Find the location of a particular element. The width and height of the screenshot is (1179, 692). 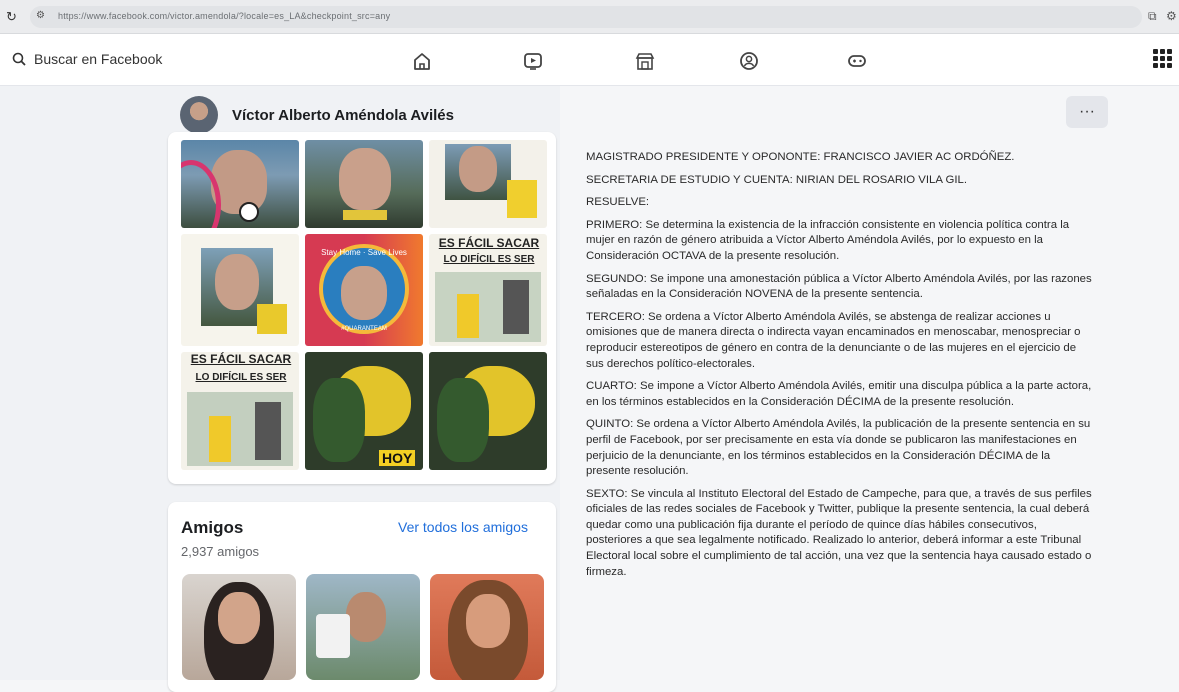

site-info-icon: ⚙ is located at coordinates (40, 15).